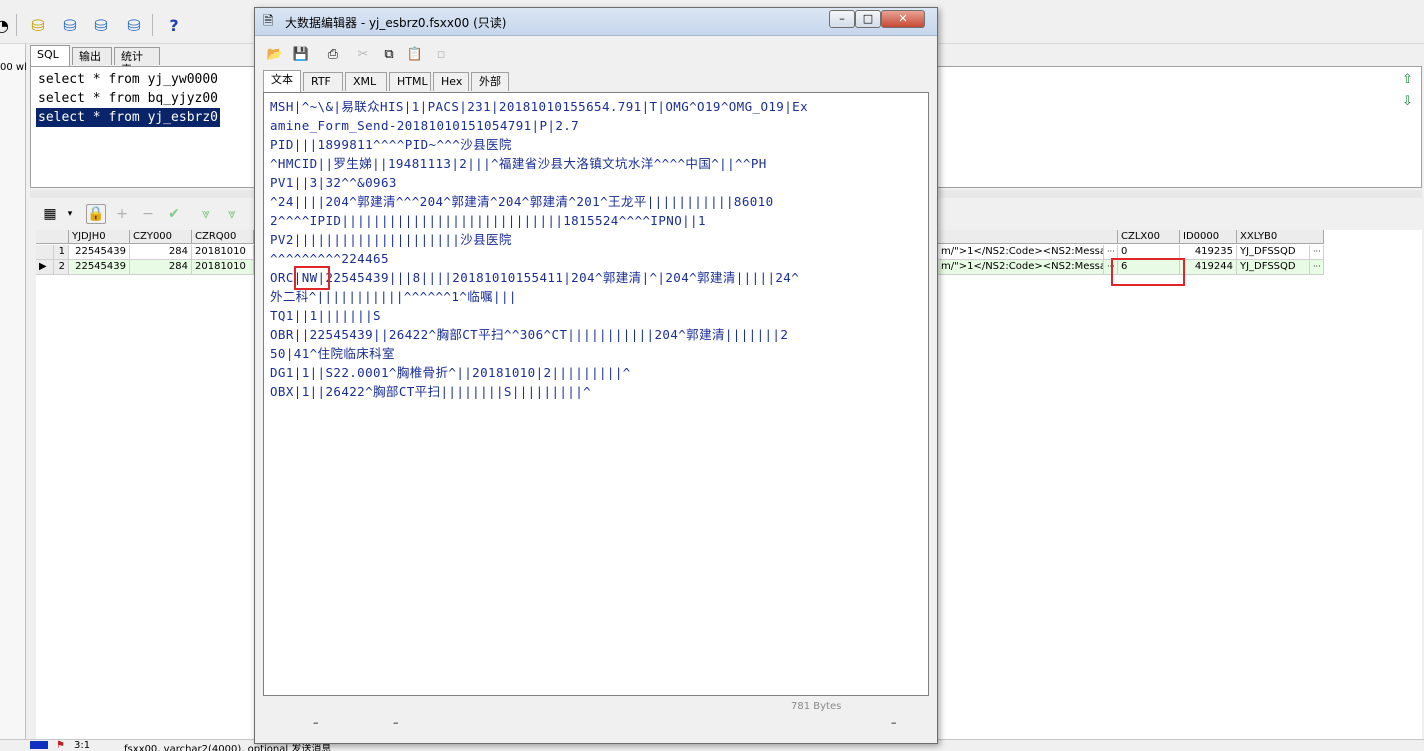 The image size is (1424, 751). What do you see at coordinates (396, 23) in the screenshot?
I see `dialog-title: 大数据编辑器 - yj_esbrz0.fsxx00 (只读)` at bounding box center [396, 23].